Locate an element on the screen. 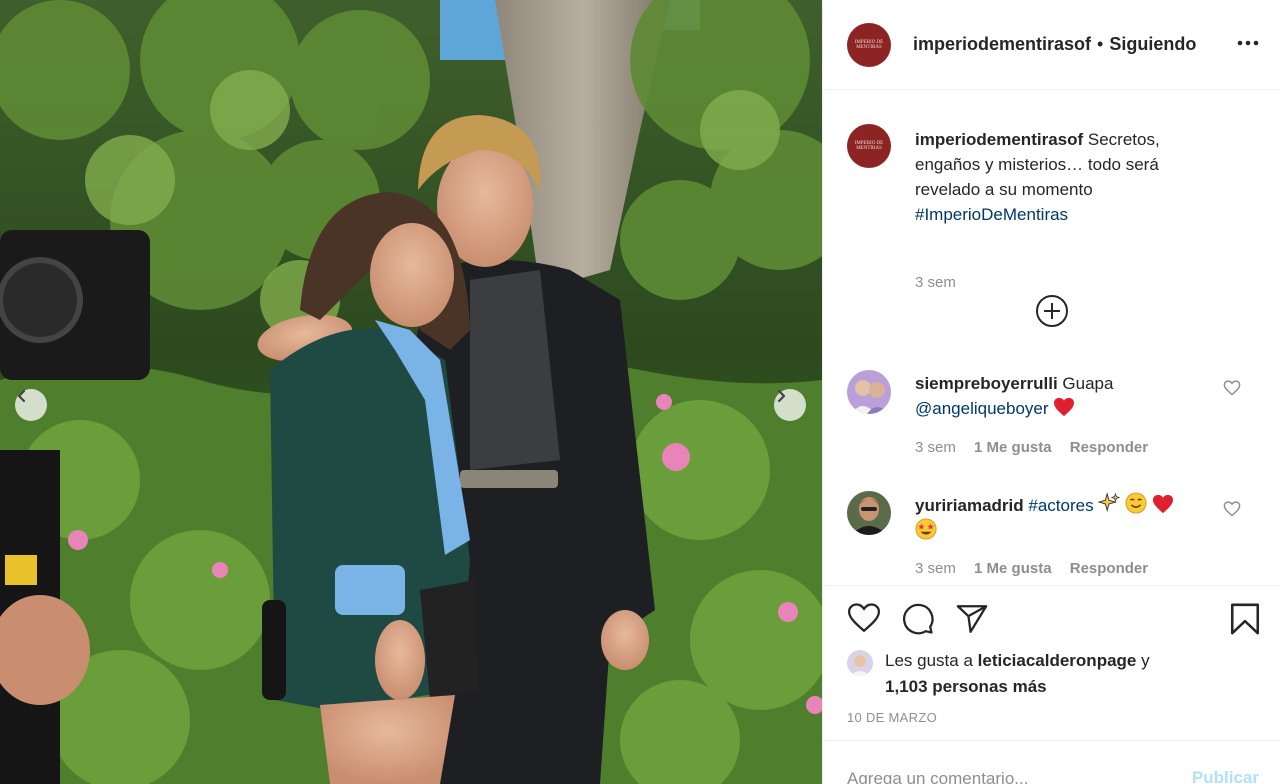 Image resolution: width=1280 pixels, height=784 pixels. comment-username: yuririamadrid is located at coordinates (969, 505).